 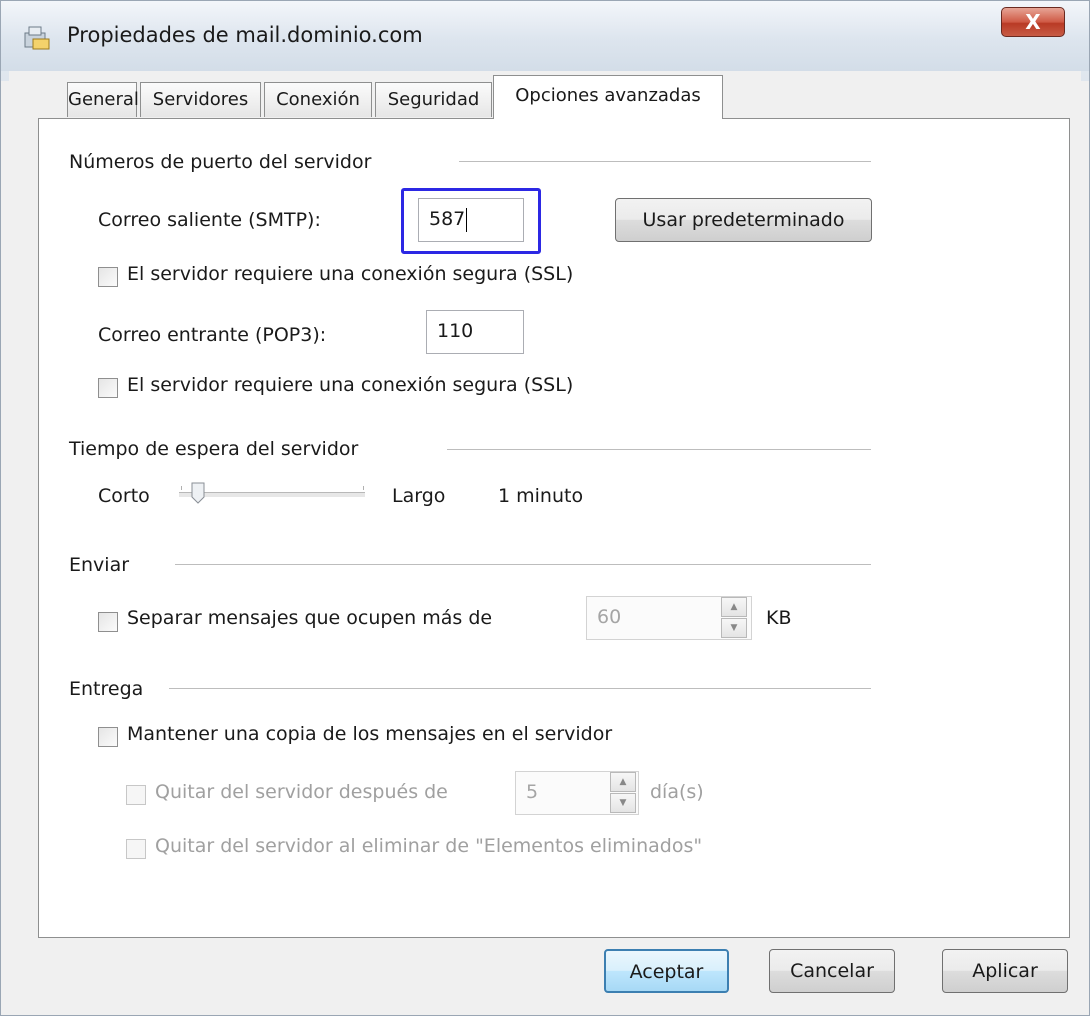 What do you see at coordinates (136, 795) in the screenshot?
I see `remove-after-checkbox` at bounding box center [136, 795].